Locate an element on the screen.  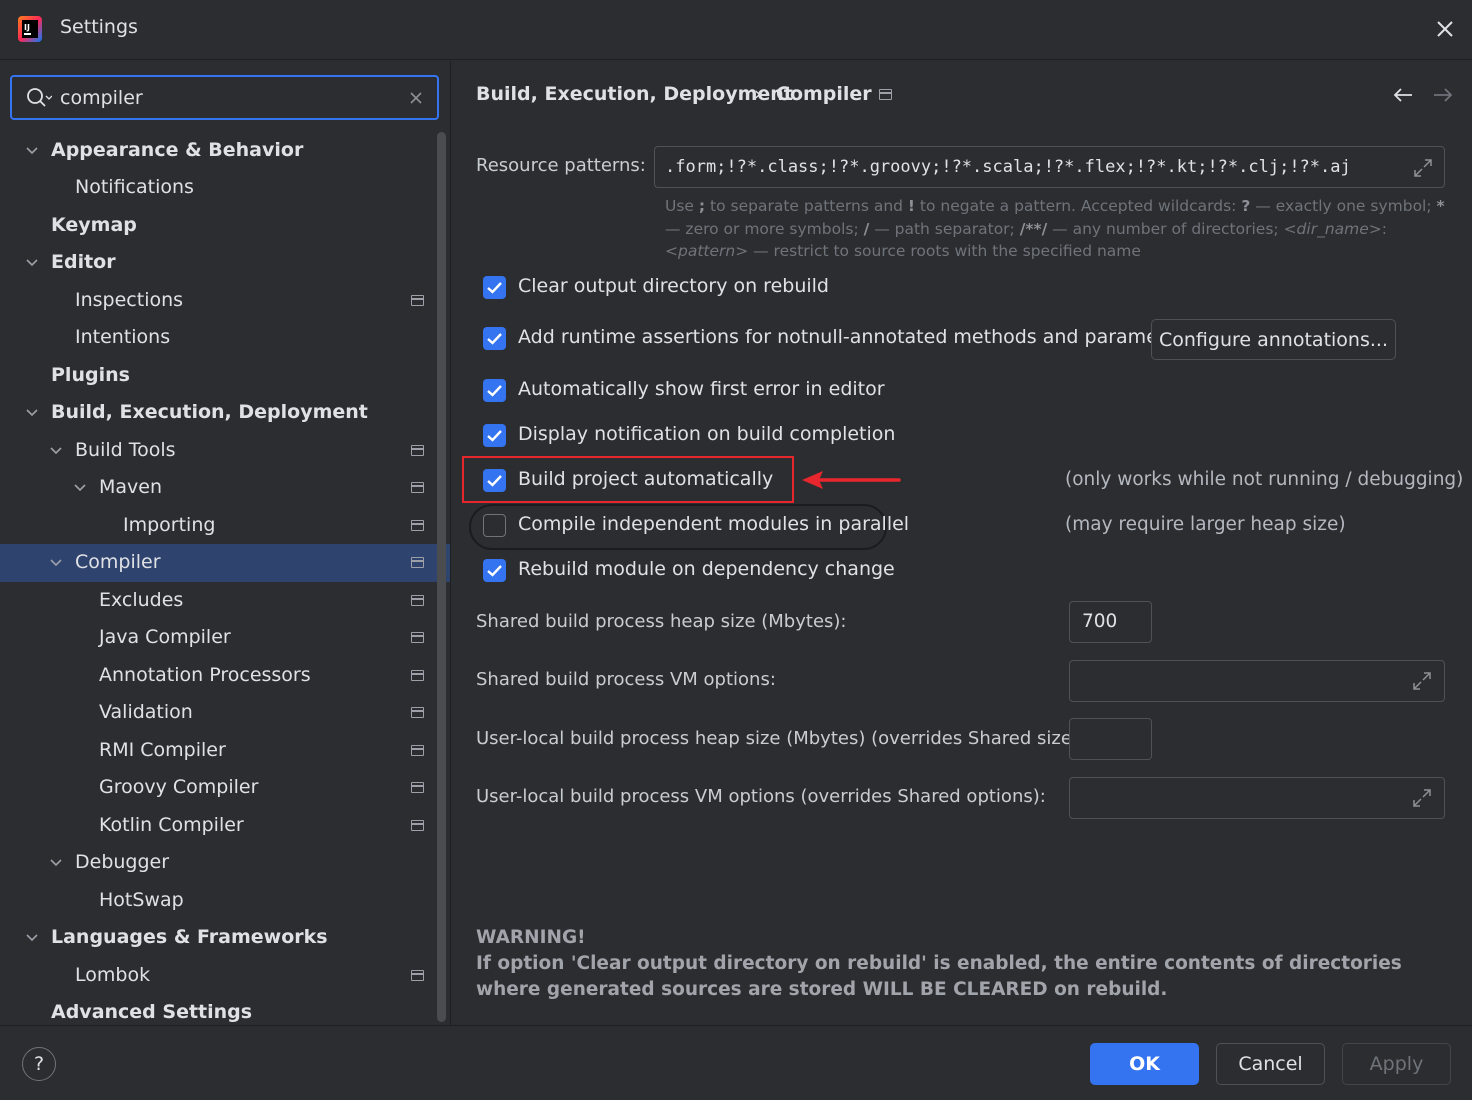
build-automatically-checkbox is located at coordinates (494, 480).